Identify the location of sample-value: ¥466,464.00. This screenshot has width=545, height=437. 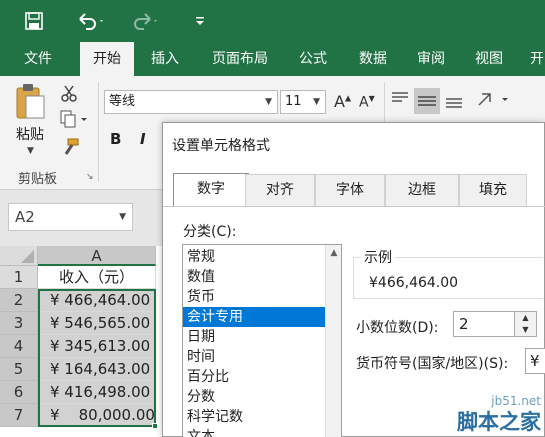
(414, 283).